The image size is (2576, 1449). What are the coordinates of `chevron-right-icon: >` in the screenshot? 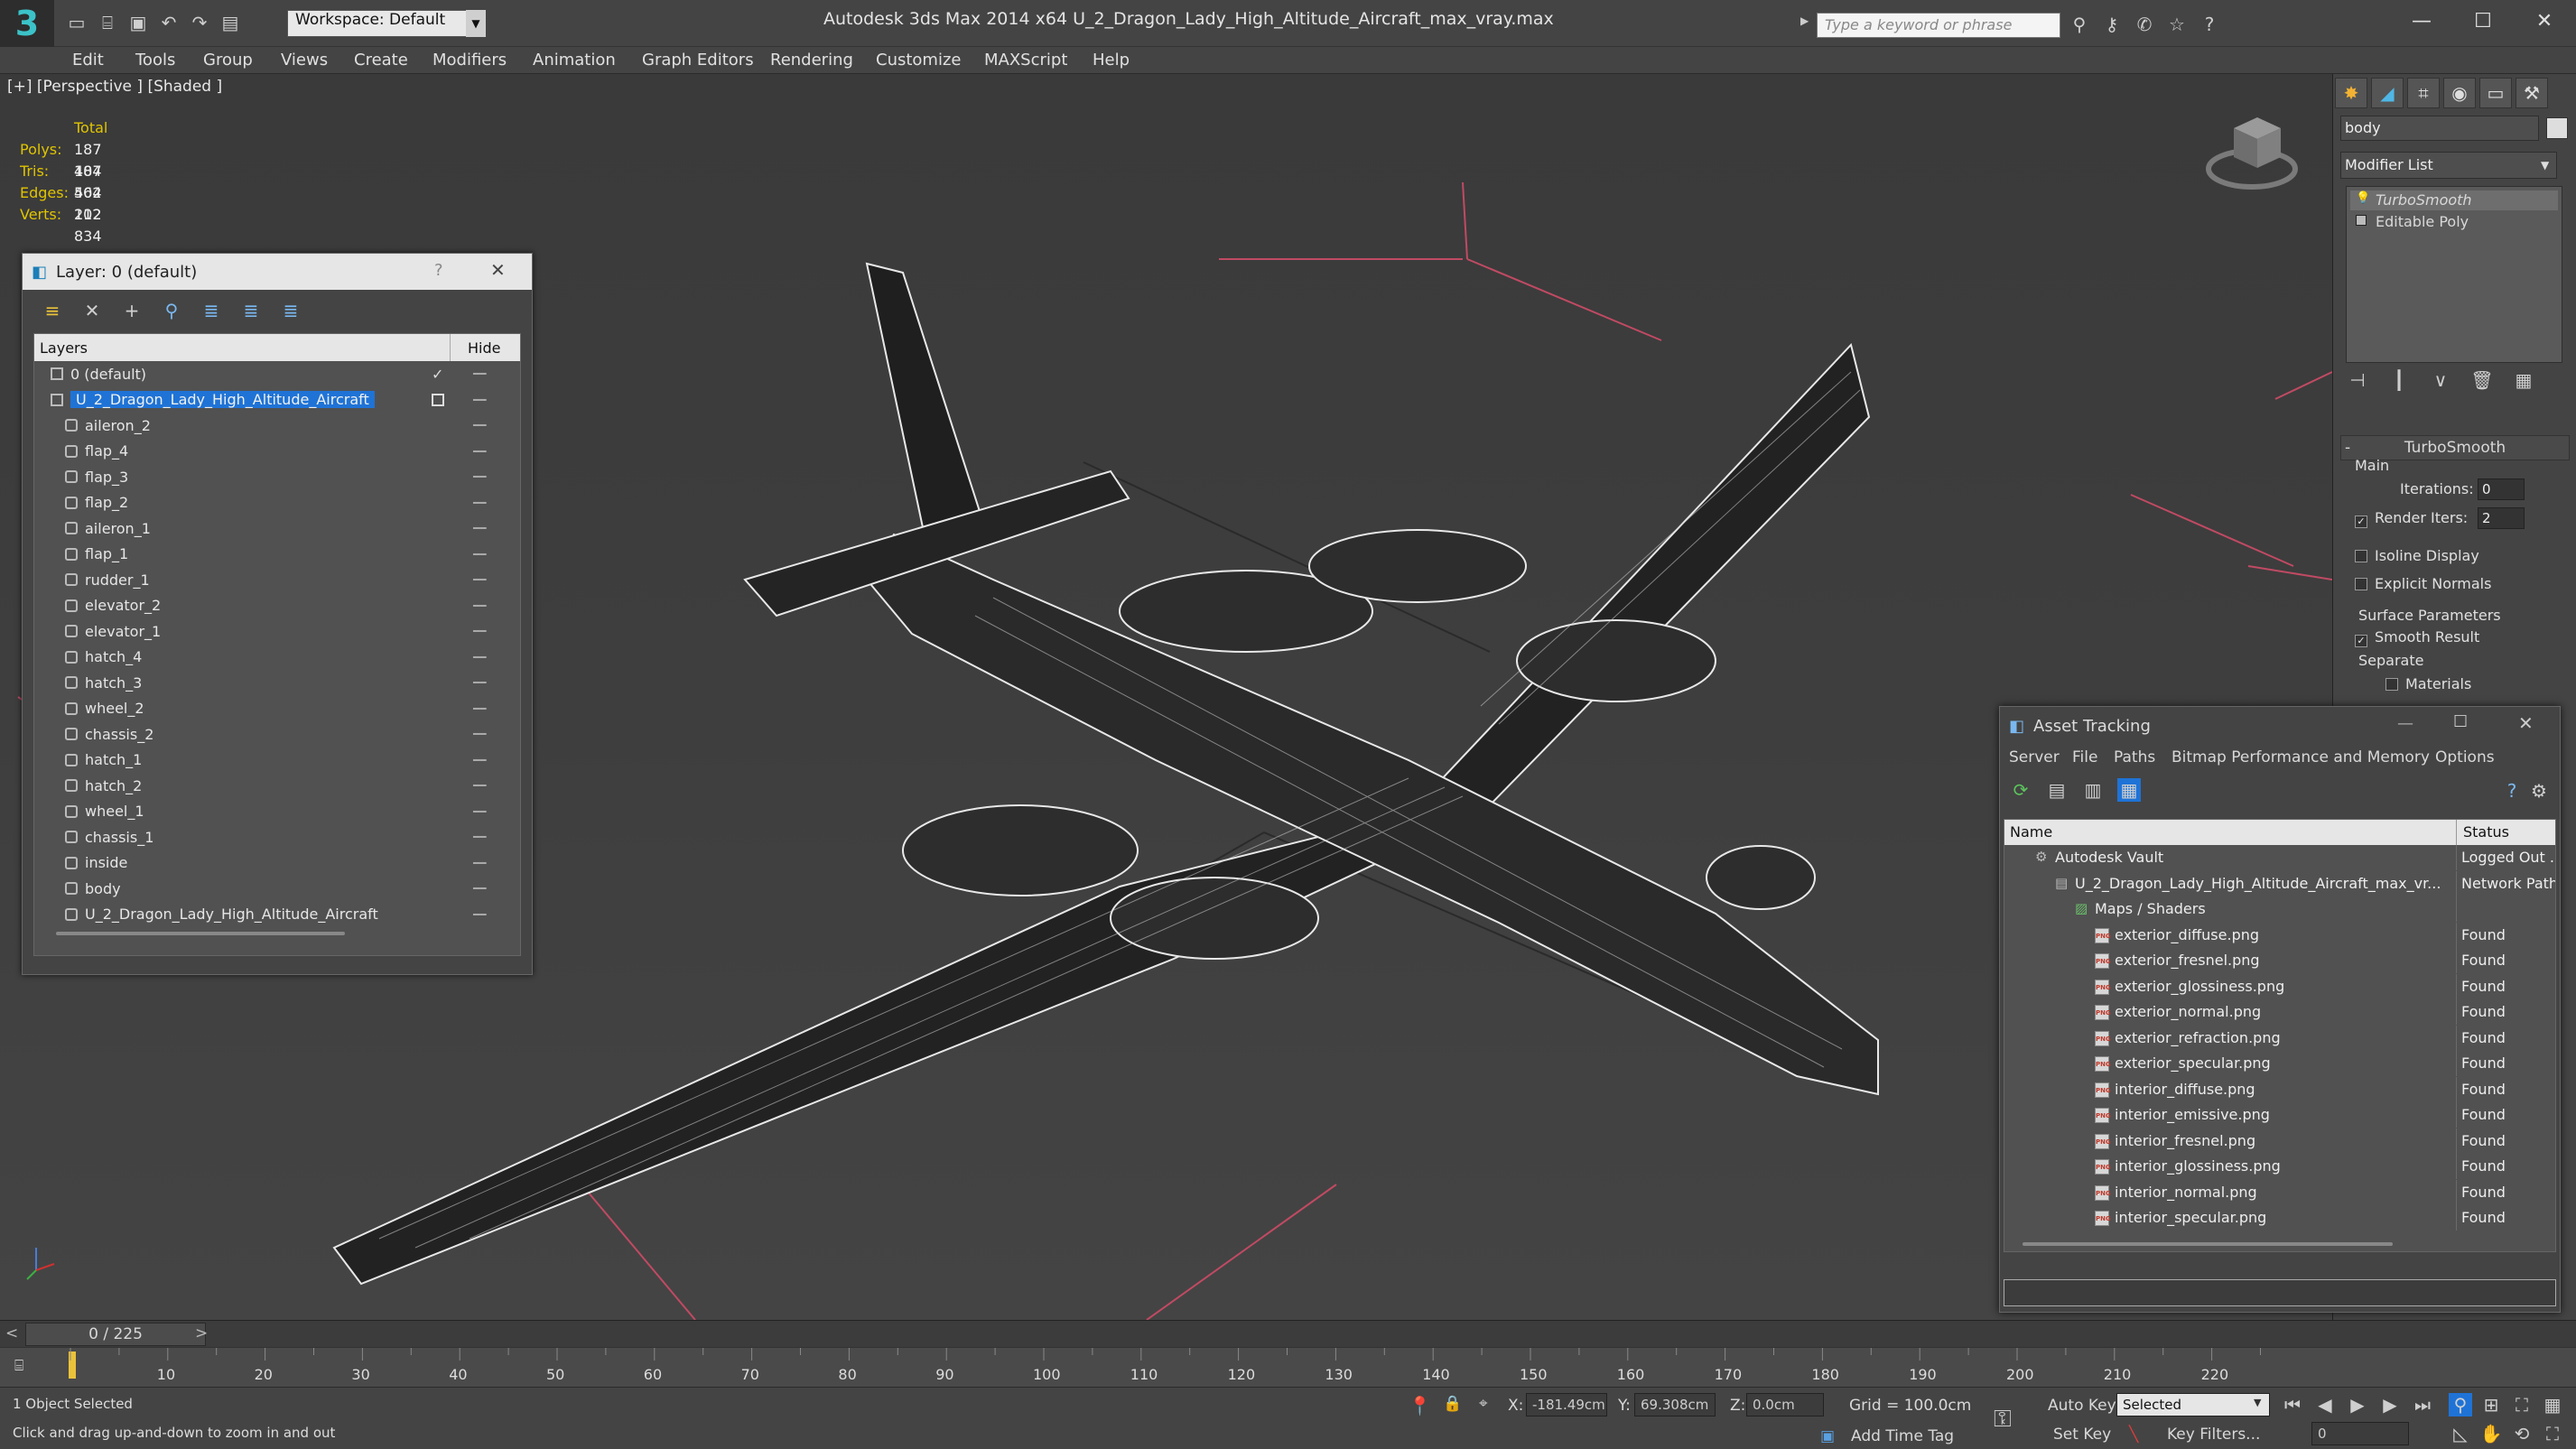 It's located at (201, 1333).